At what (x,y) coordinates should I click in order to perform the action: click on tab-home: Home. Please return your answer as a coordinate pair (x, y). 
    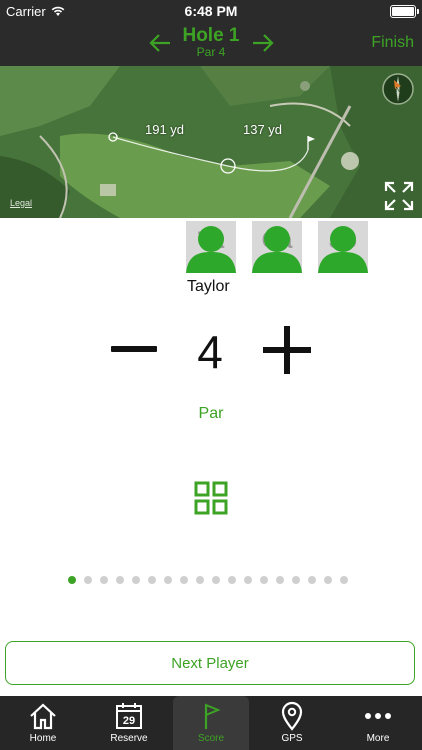
    Looking at the image, I should click on (43, 723).